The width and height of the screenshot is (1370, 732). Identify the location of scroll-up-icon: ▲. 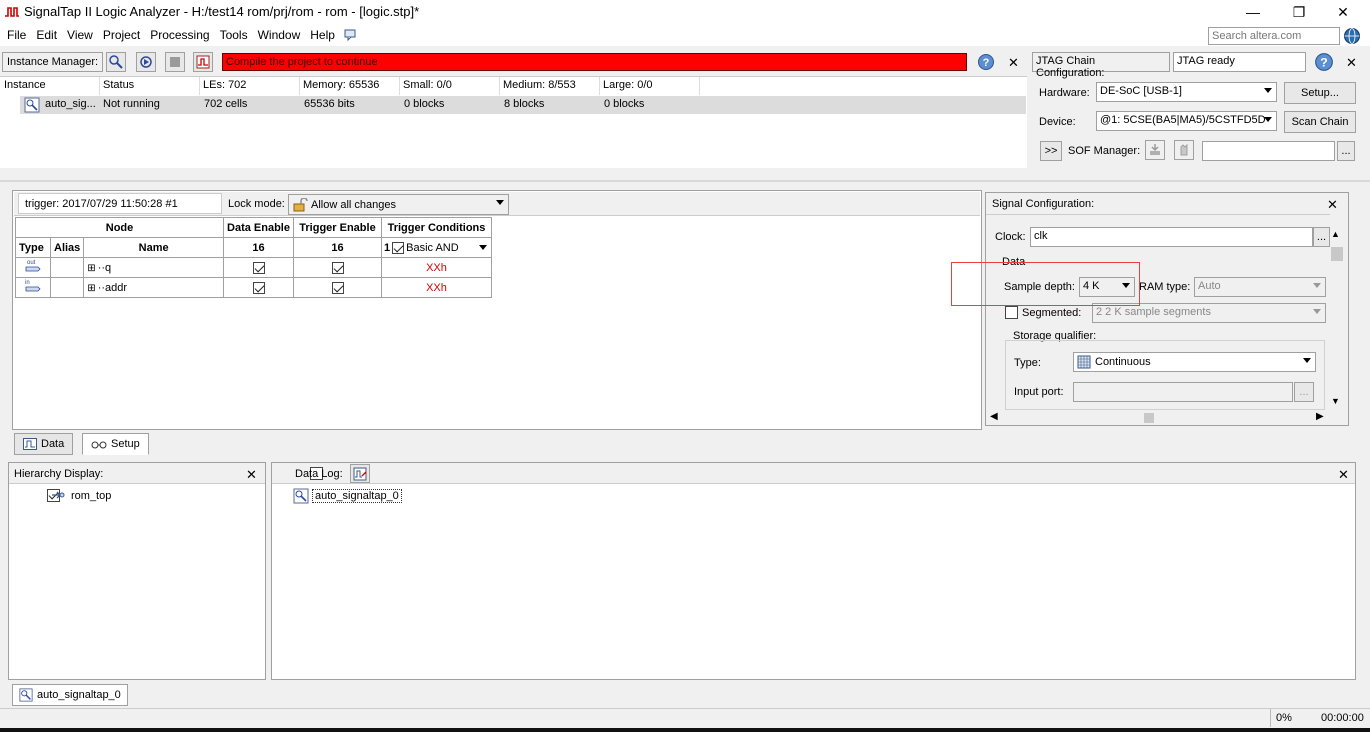
(1335, 234).